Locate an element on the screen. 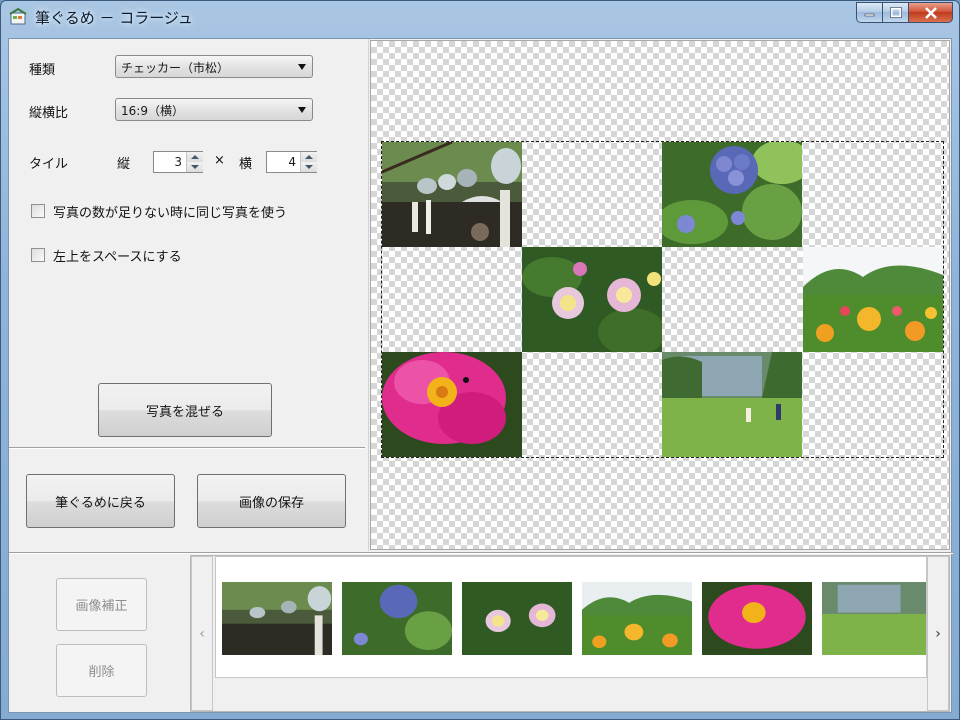 Image resolution: width=960 pixels, height=720 pixels. scroll-left-button: ‹ is located at coordinates (202, 633).